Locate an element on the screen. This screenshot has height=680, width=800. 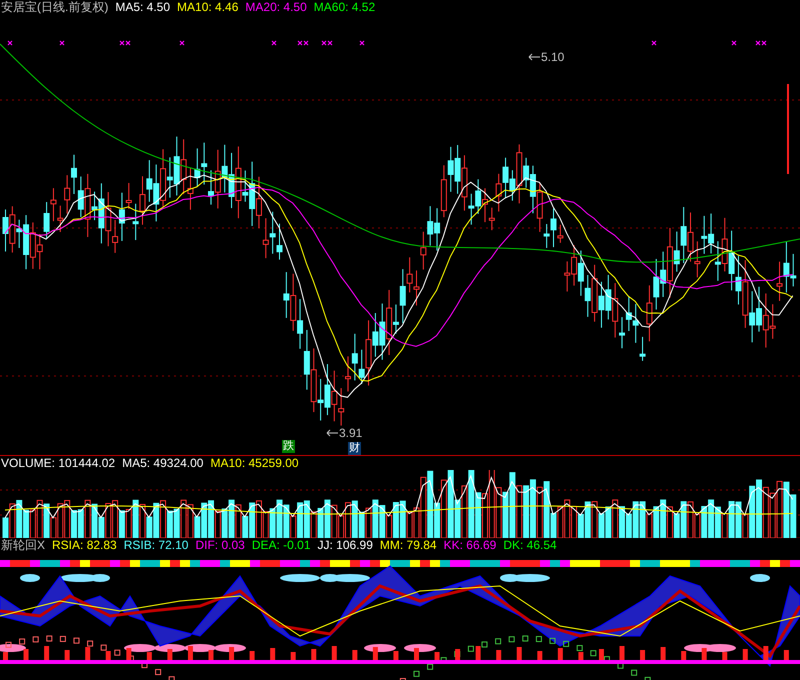
price-low-label: 3.91 is located at coordinates (350, 433).